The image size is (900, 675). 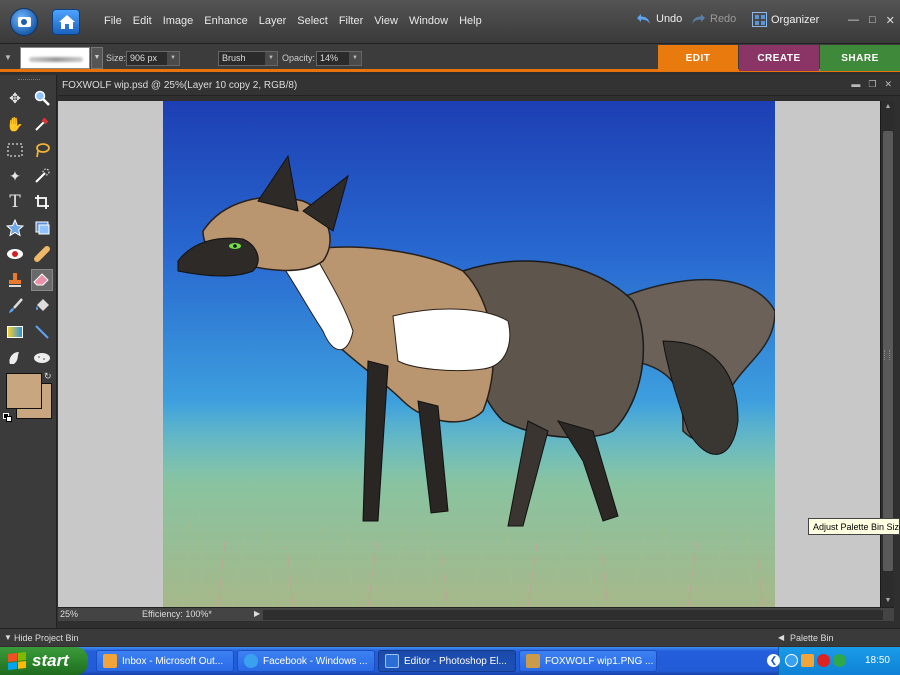 What do you see at coordinates (573, 615) in the screenshot?
I see `horizontal-scrollbar` at bounding box center [573, 615].